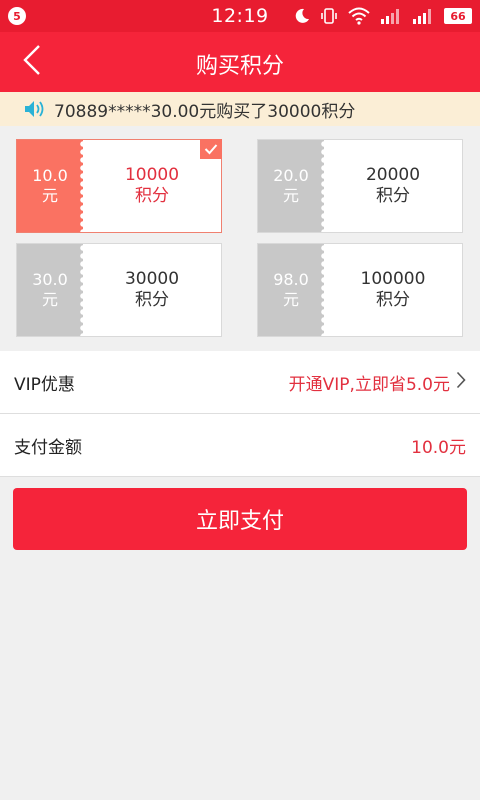 Image resolution: width=480 pixels, height=800 pixels. I want to click on package-price: 30.0 元, so click(52, 290).